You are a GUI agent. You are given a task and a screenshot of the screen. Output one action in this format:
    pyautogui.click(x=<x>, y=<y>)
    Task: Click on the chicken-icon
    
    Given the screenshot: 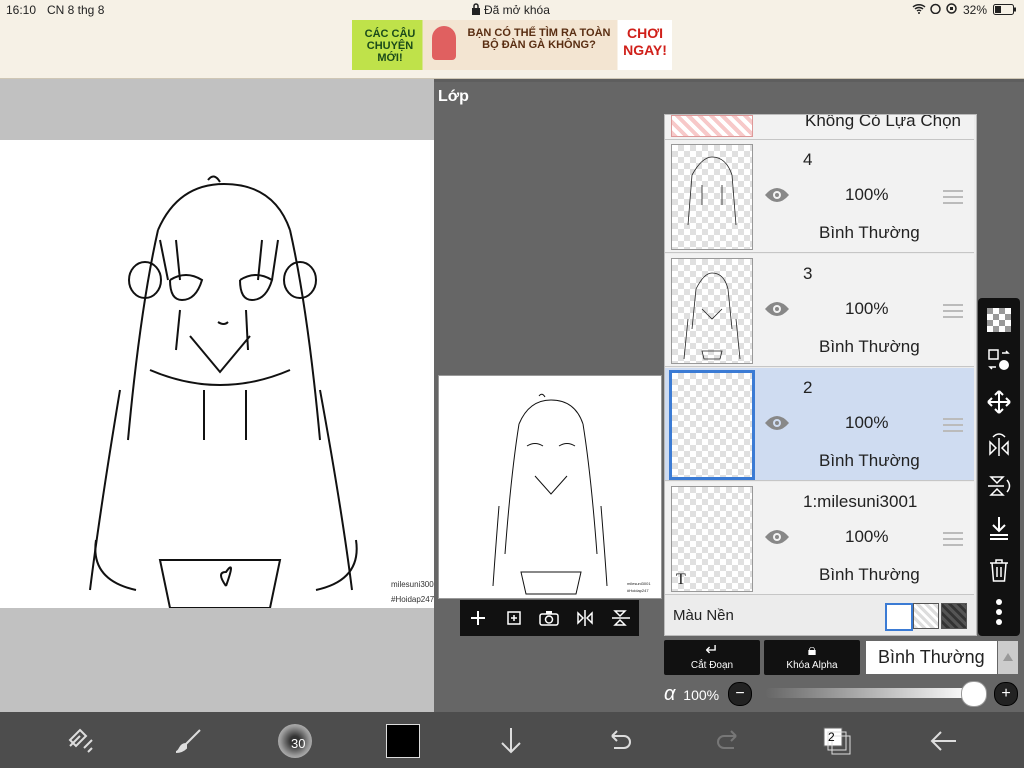 What is the action you would take?
    pyautogui.click(x=444, y=43)
    